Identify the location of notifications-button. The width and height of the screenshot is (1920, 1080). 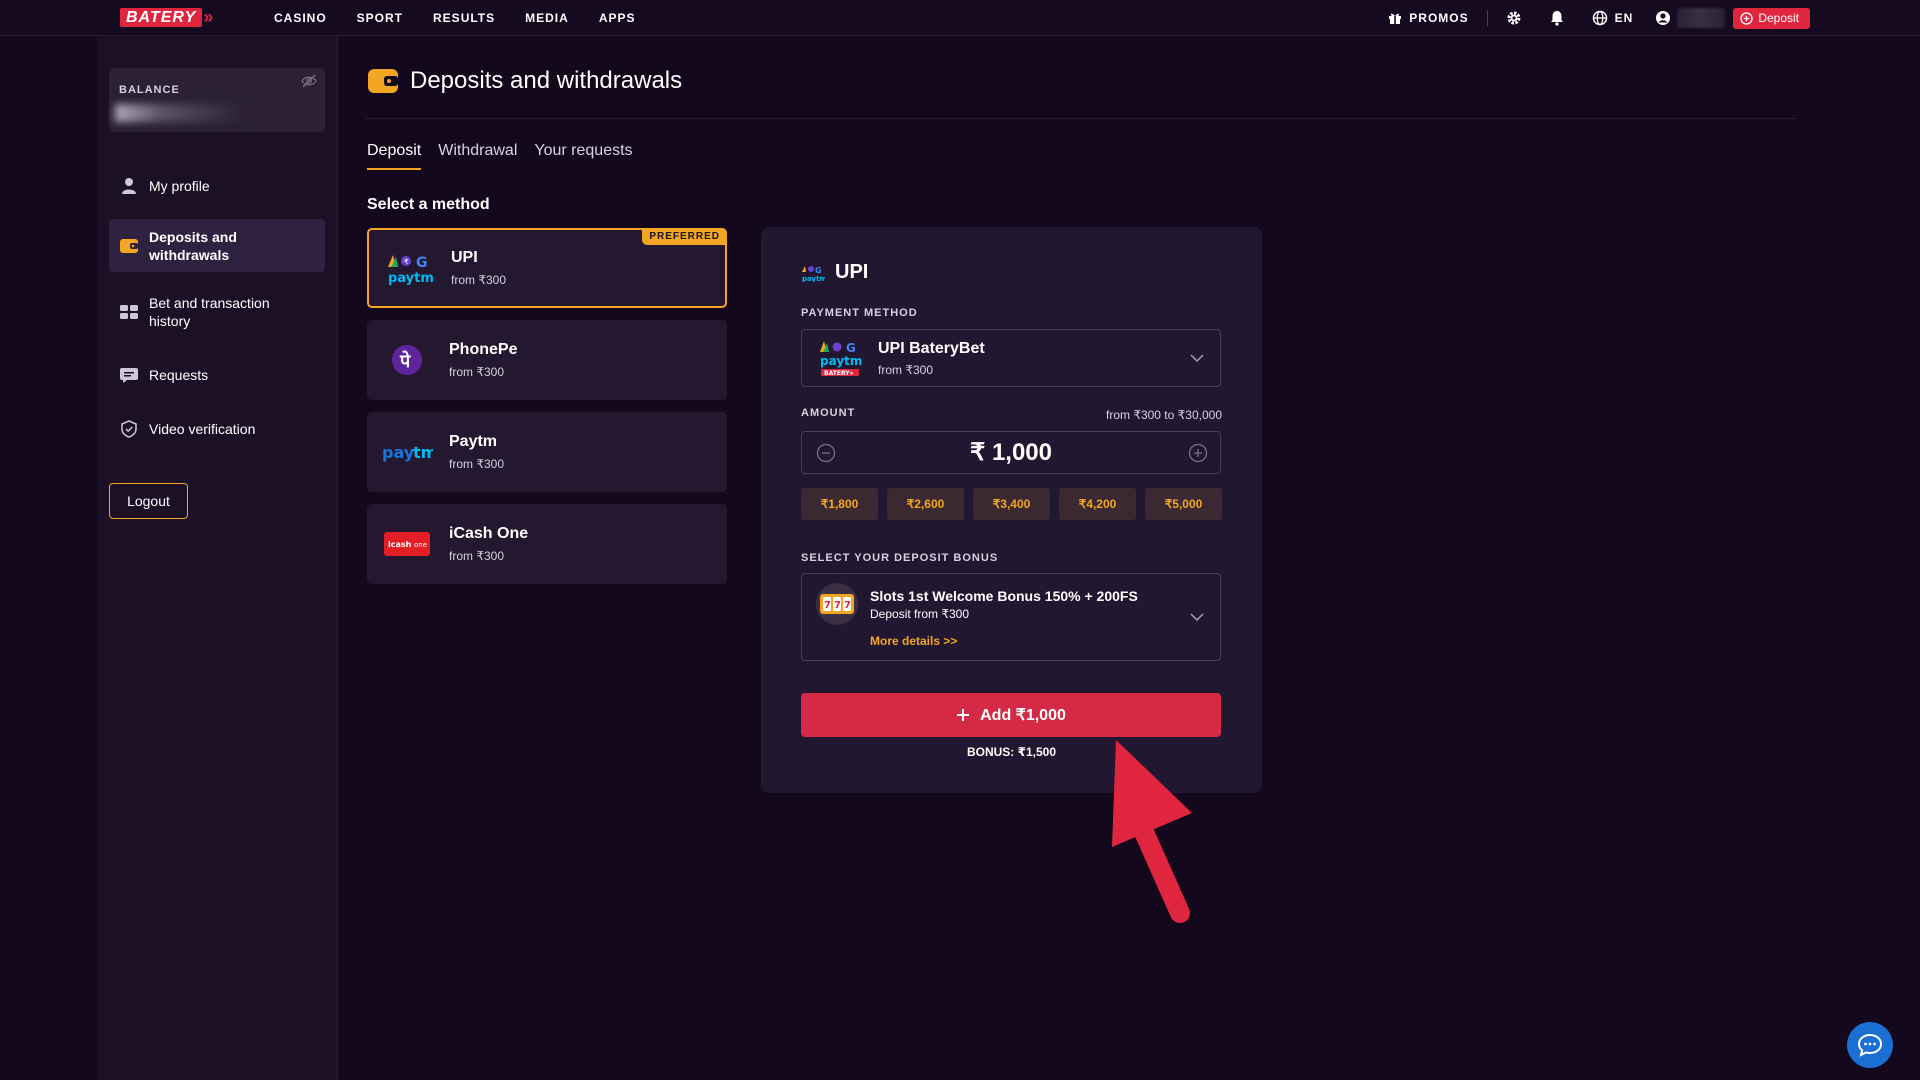
(1557, 18).